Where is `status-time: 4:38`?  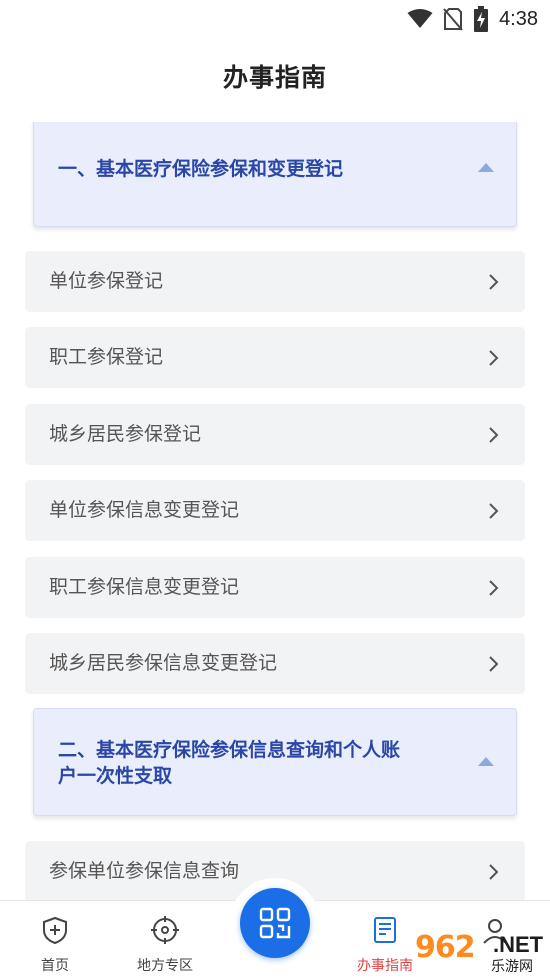
status-time: 4:38 is located at coordinates (518, 18).